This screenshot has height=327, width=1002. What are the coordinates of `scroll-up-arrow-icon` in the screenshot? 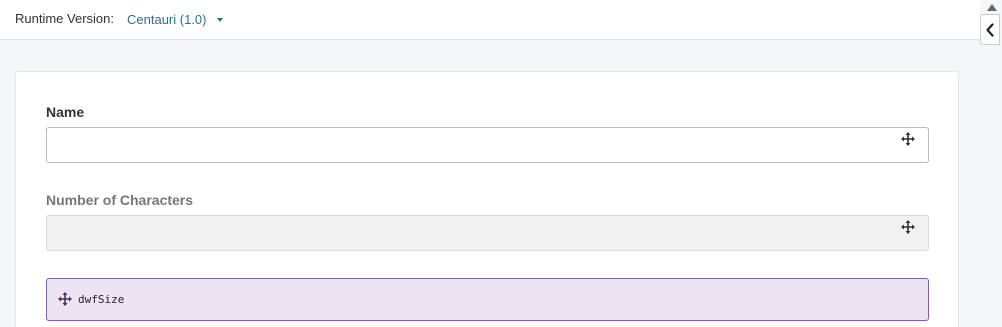 It's located at (992, 7).